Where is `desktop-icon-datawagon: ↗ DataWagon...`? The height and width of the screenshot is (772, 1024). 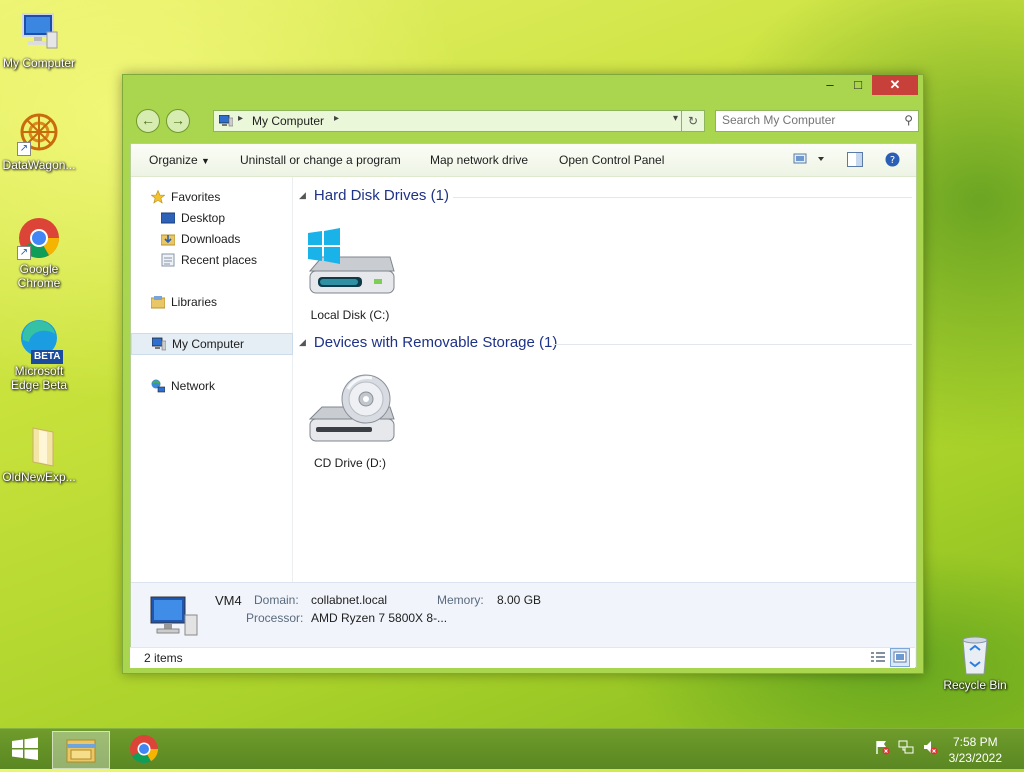
desktop-icon-datawagon: ↗ DataWagon... is located at coordinates (39, 142).